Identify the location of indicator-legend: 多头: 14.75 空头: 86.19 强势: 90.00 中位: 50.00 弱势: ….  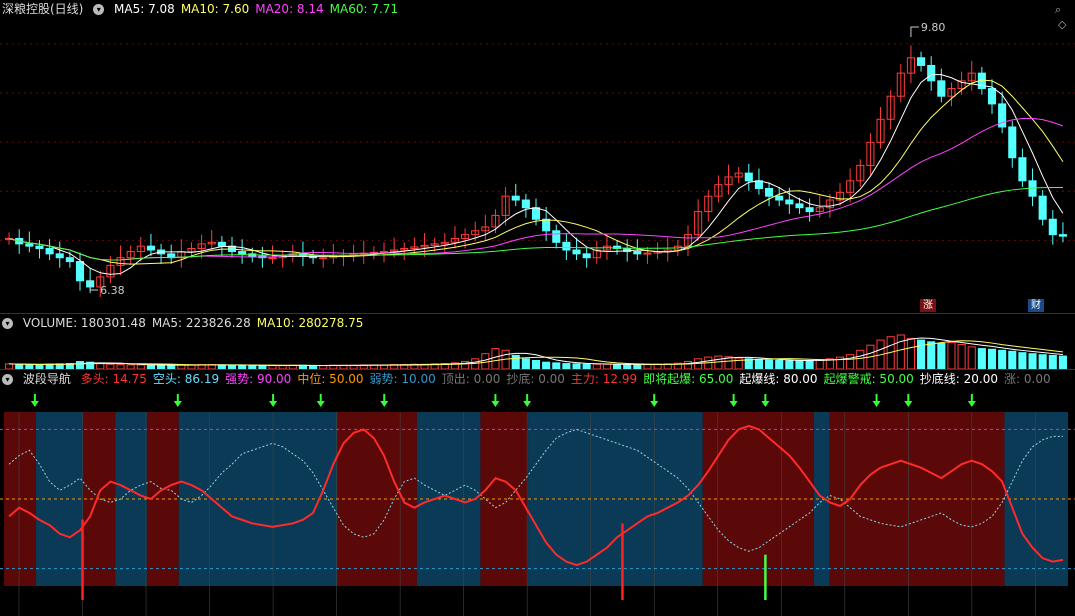
(569, 379).